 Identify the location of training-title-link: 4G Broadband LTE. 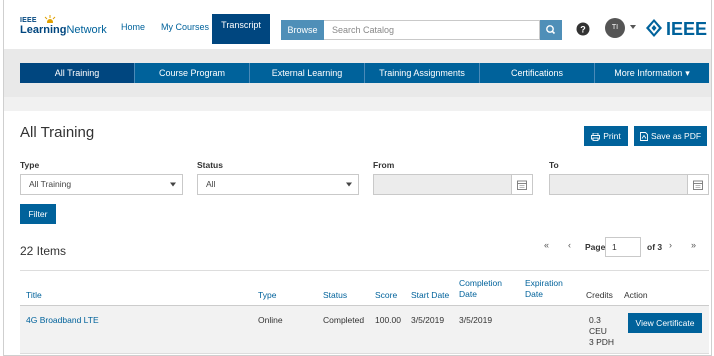
(62, 320).